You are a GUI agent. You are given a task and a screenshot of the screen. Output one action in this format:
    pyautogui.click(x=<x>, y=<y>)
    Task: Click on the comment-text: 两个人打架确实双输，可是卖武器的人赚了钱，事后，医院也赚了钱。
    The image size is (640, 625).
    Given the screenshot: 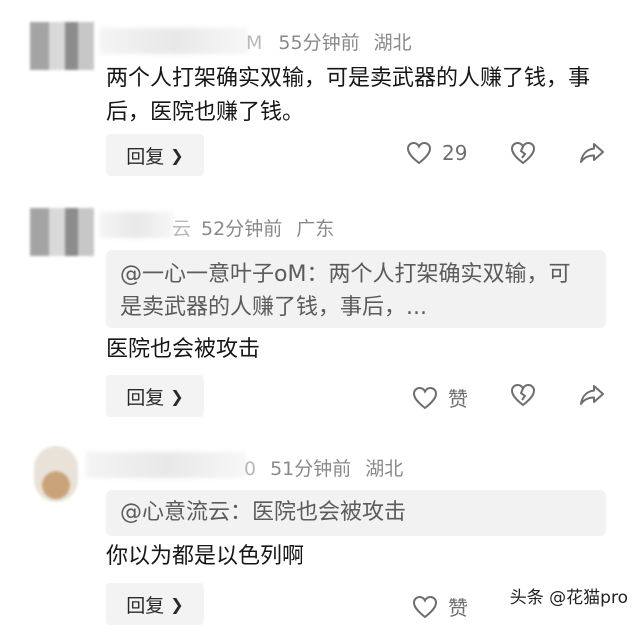 What is the action you would take?
    pyautogui.click(x=348, y=95)
    